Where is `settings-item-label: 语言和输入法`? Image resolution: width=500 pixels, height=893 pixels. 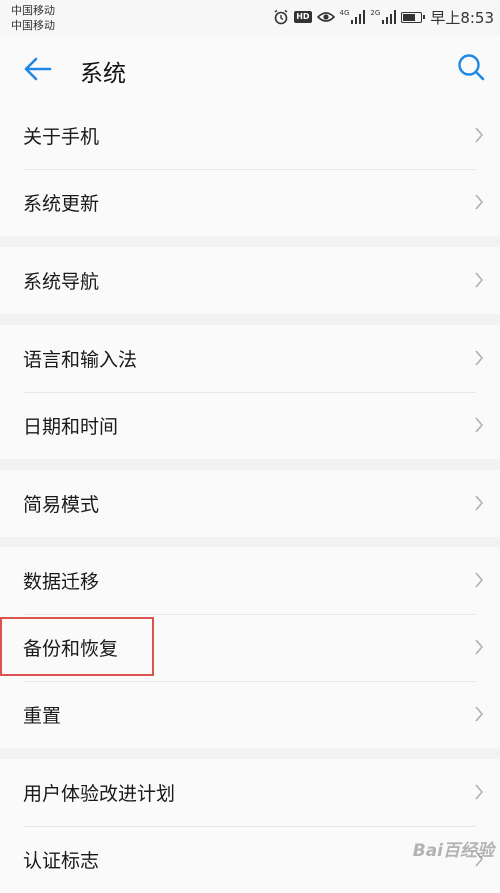 settings-item-label: 语言和输入法 is located at coordinates (80, 360).